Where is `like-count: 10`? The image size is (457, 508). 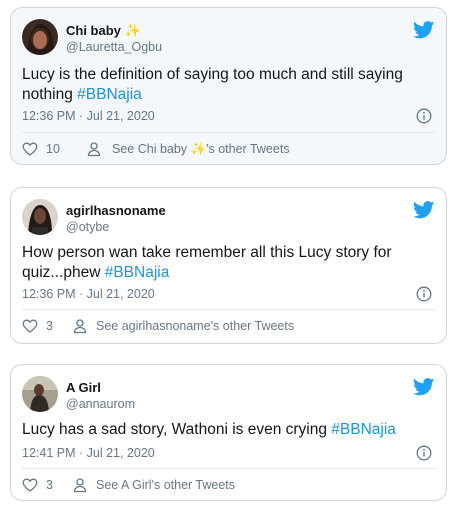 like-count: 10 is located at coordinates (53, 149).